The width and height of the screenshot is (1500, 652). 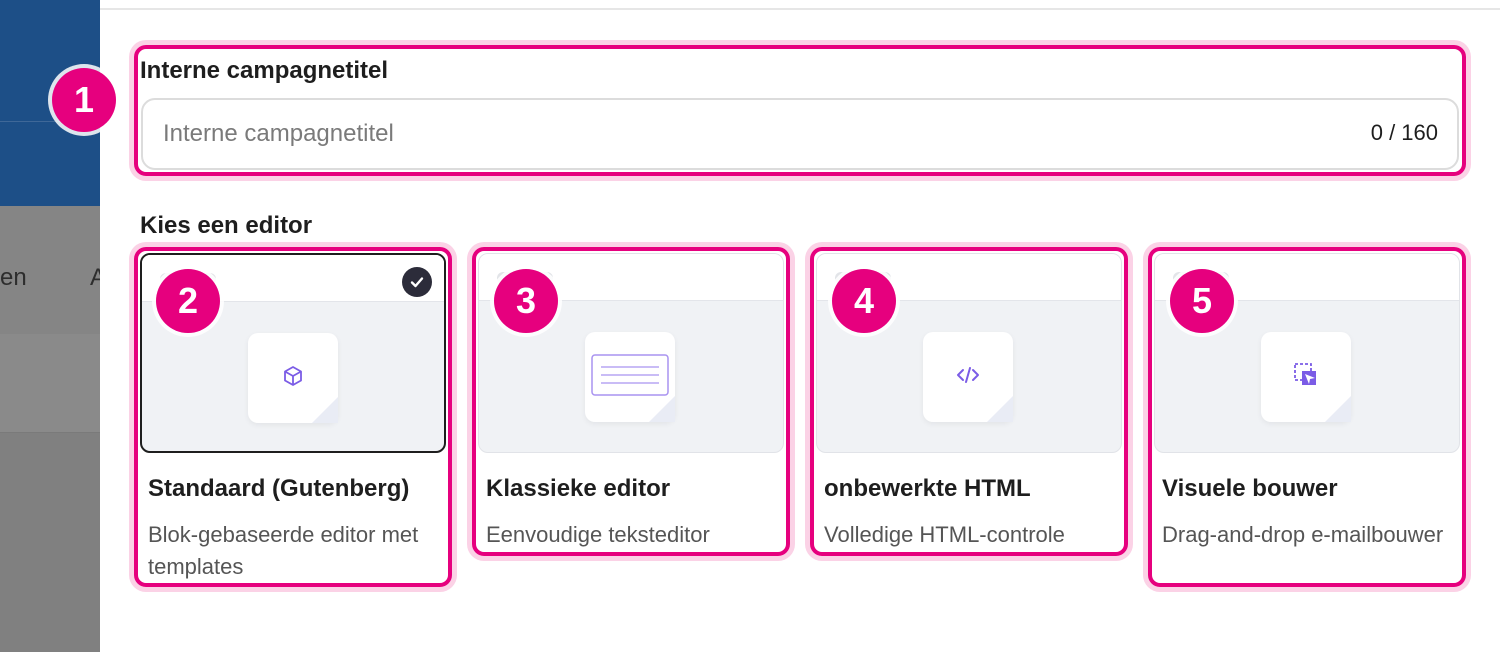 I want to click on annotation-badge: 3, so click(x=526, y=301).